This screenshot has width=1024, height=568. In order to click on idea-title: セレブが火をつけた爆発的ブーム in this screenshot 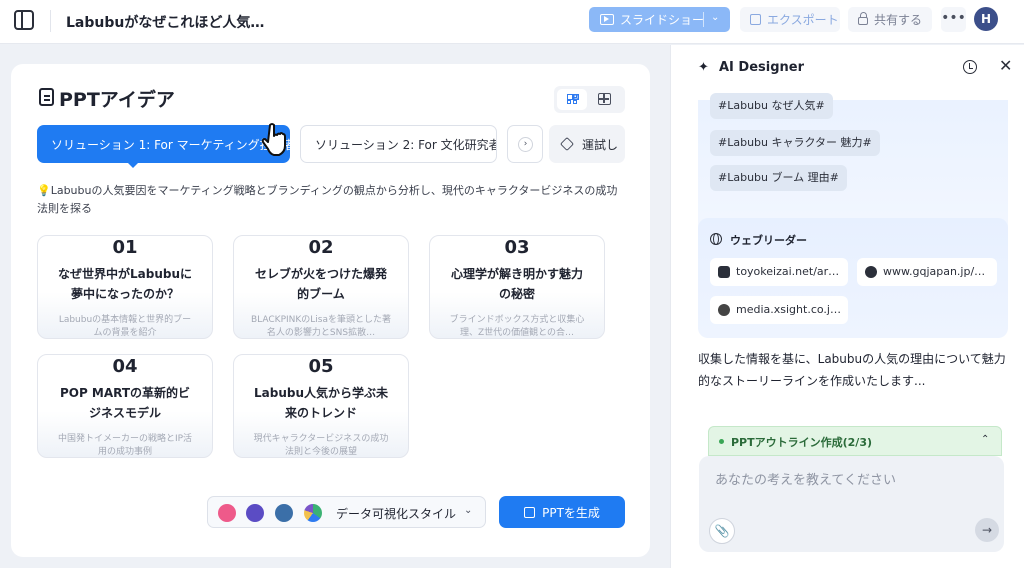, I will do `click(320, 284)`.